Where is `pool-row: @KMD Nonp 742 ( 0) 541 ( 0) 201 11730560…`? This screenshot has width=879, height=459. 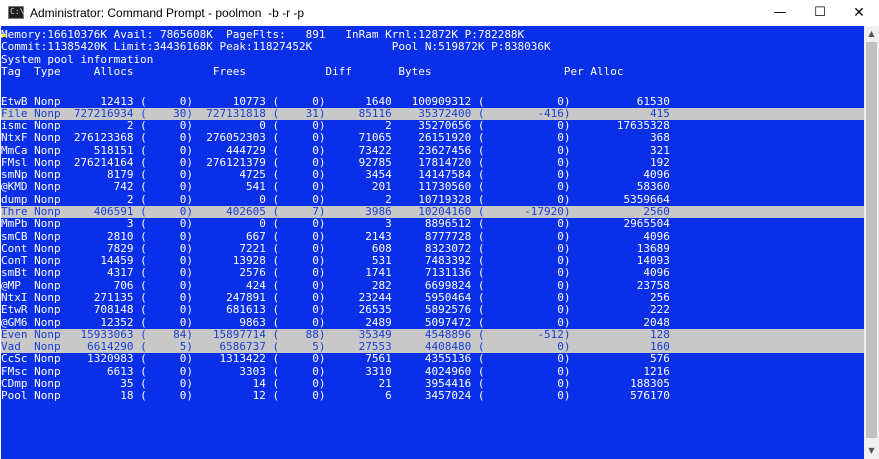
pool-row: @KMD Nonp 742 ( 0) 541 ( 0) 201 11730560… is located at coordinates (335, 187).